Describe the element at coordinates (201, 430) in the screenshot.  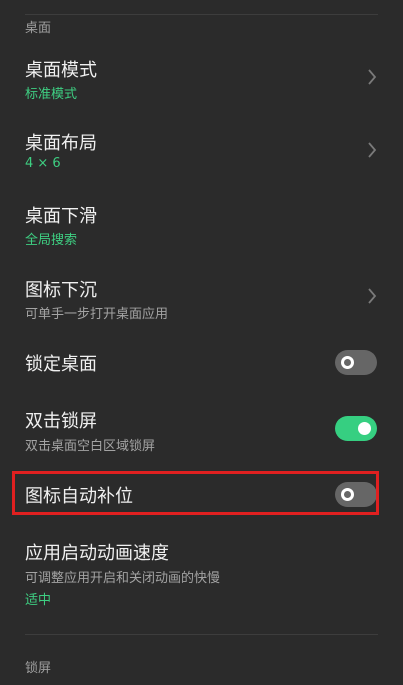
I see `setting-double-tap-lock: 双击锁屏 双击桌面空白区域锁屏` at that location.